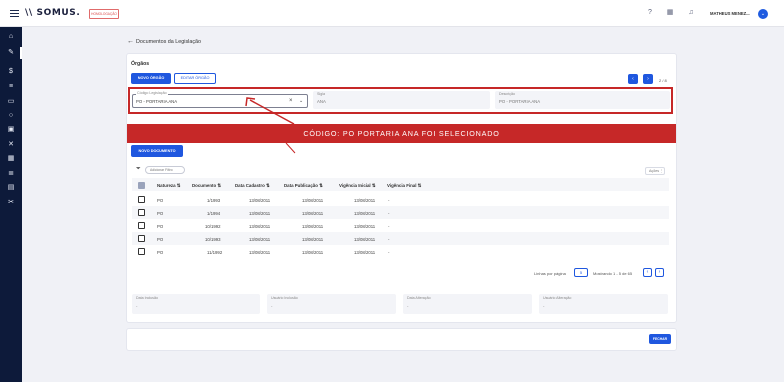 The image size is (784, 382). What do you see at coordinates (303, 186) in the screenshot?
I see `col-data-publicacao: Data Publicação ⇅` at bounding box center [303, 186].